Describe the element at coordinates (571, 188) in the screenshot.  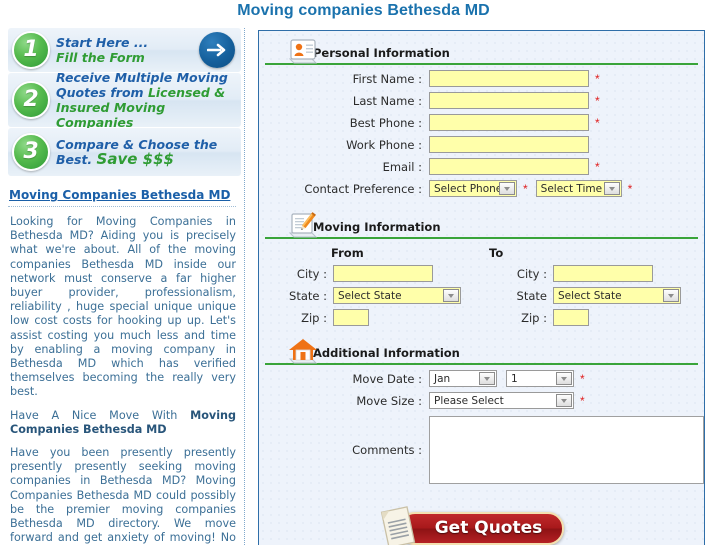
I see `contact-preference-time-value: Select Time` at that location.